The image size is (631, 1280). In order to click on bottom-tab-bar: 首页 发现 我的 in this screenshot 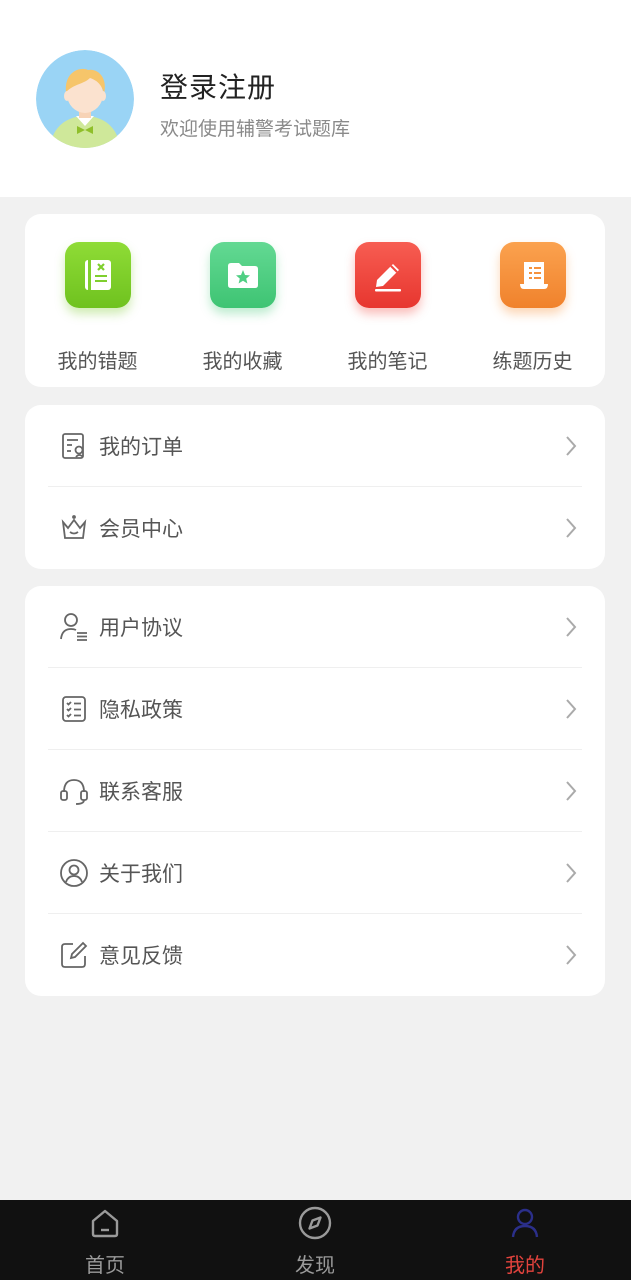, I will do `click(315, 1240)`.